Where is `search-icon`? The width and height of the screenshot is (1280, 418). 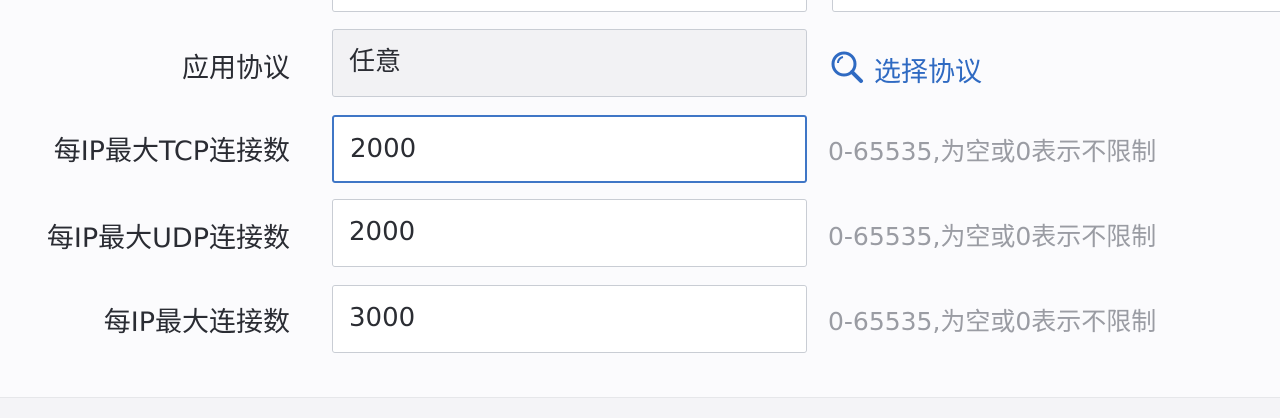 search-icon is located at coordinates (852, 73).